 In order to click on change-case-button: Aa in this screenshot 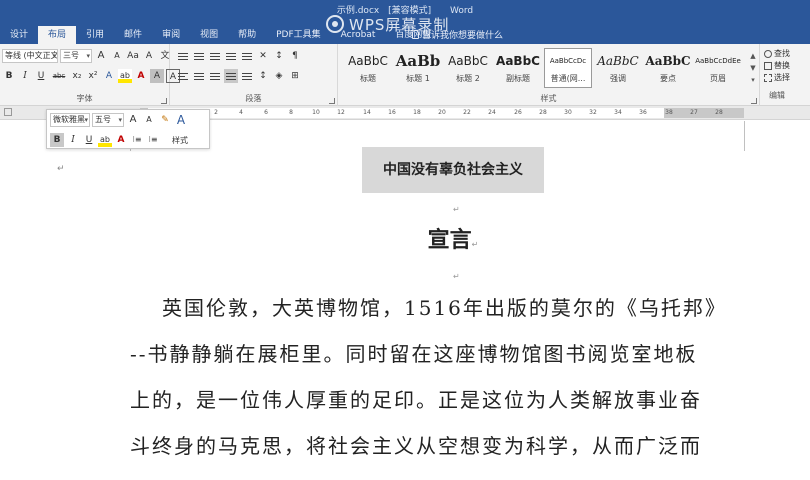, I will do `click(133, 56)`.